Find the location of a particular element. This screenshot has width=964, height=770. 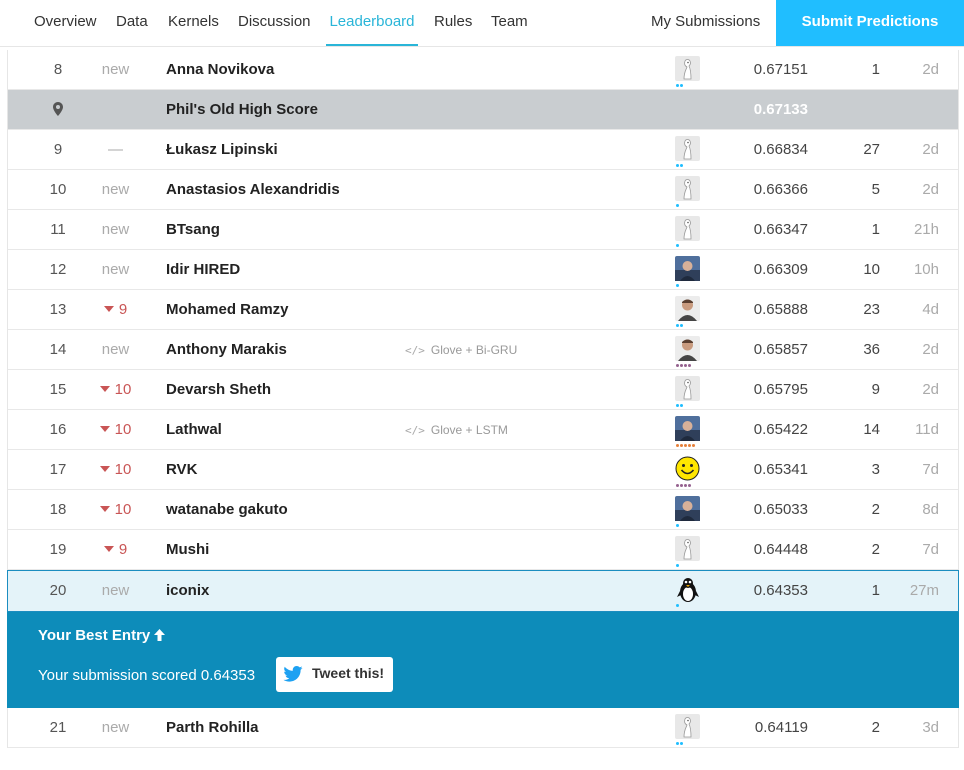

team-name: Parth Rohilla is located at coordinates (212, 728).